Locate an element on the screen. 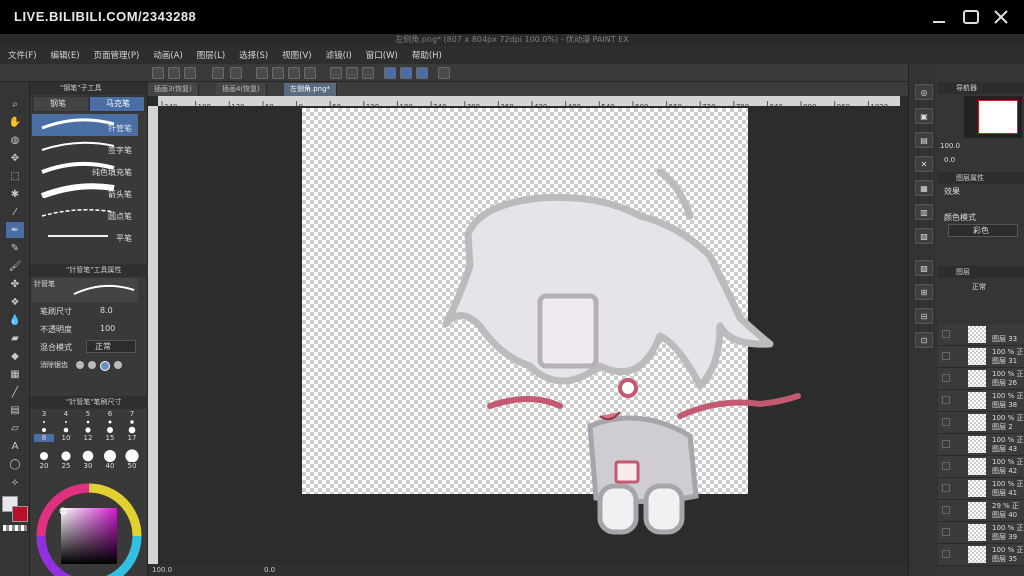  menu-window: 窗口(W) is located at coordinates (382, 55).